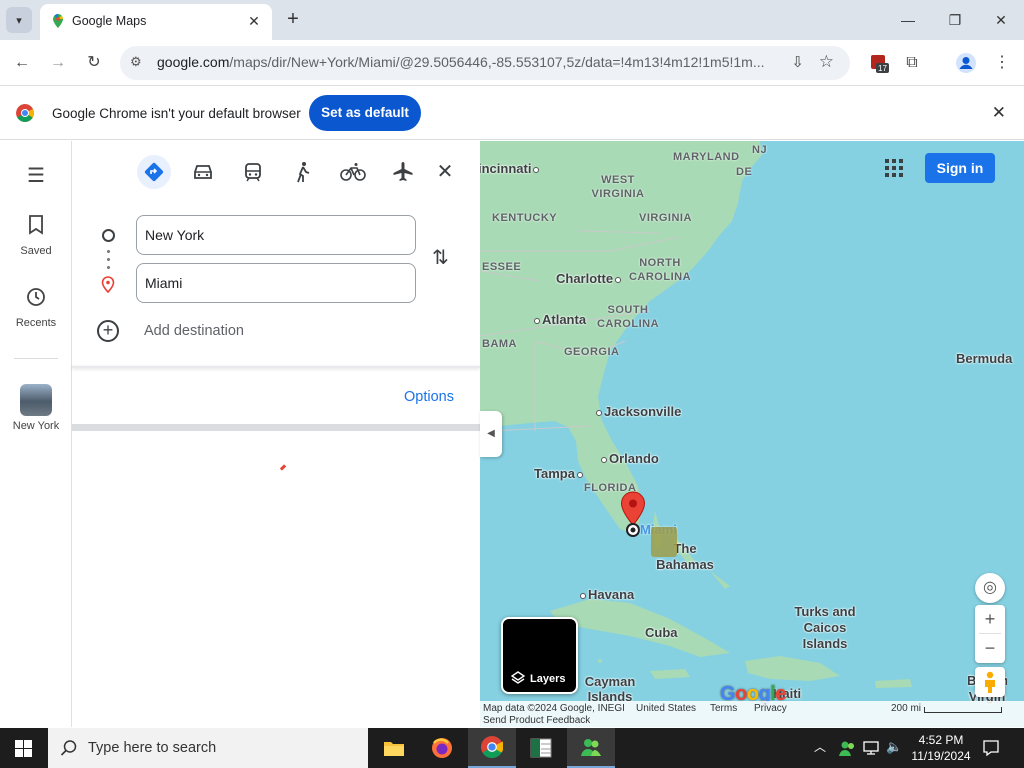  What do you see at coordinates (108, 284) in the screenshot?
I see `destination-pin-icon` at bounding box center [108, 284].